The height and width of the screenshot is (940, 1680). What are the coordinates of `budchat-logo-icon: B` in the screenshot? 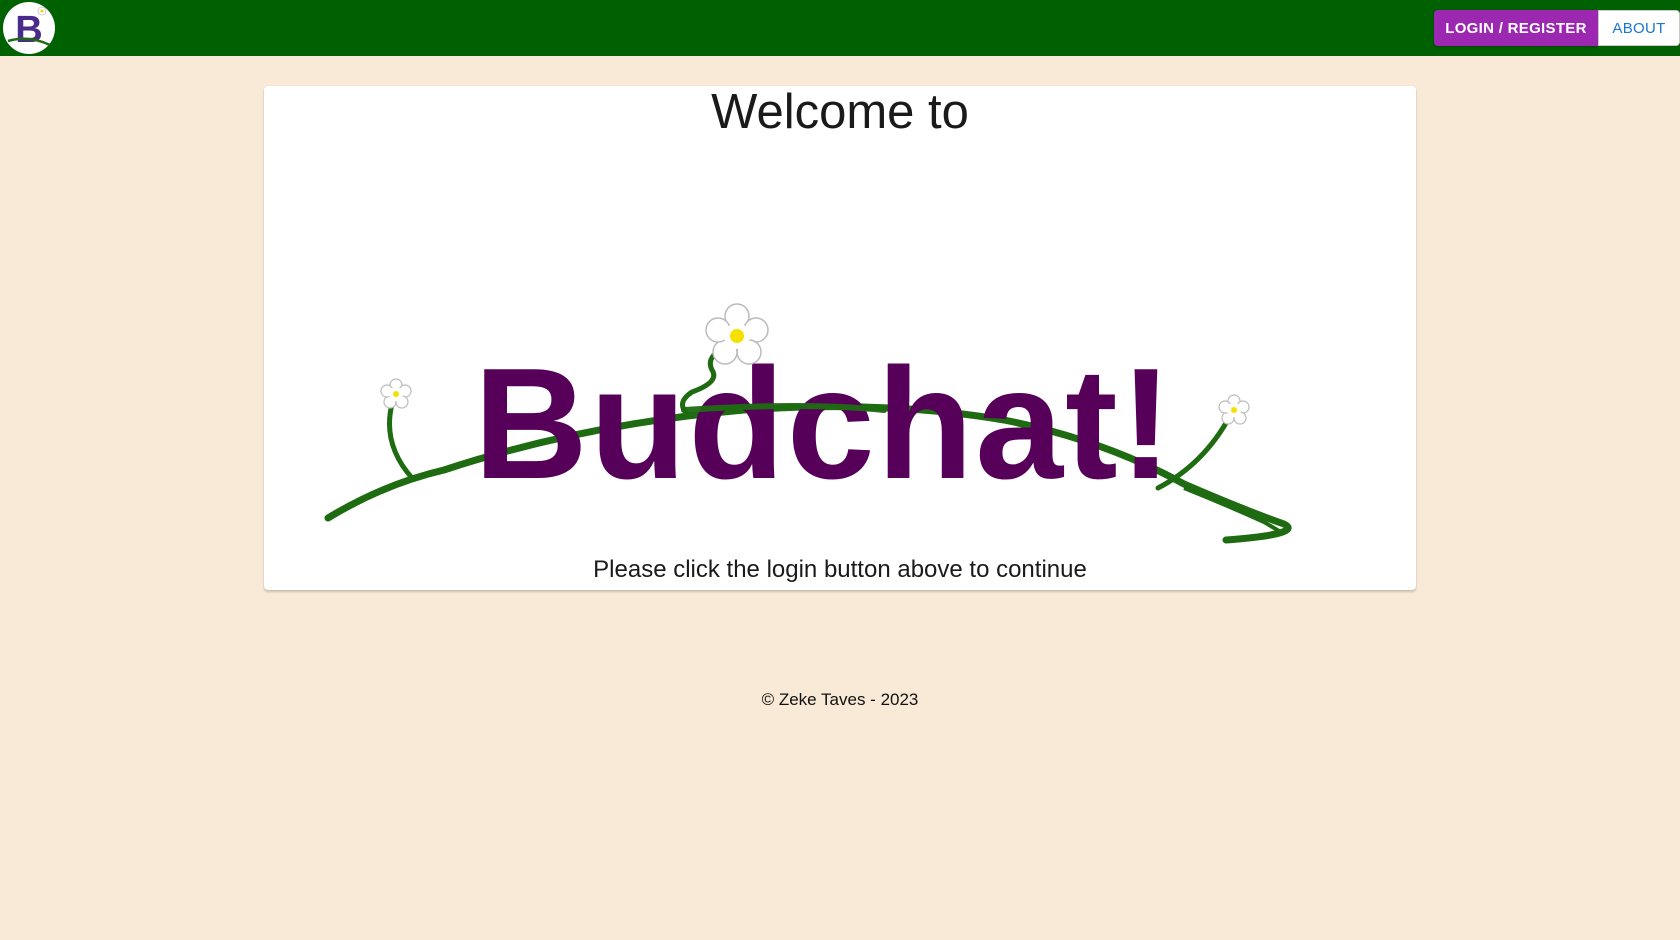 It's located at (29, 28).